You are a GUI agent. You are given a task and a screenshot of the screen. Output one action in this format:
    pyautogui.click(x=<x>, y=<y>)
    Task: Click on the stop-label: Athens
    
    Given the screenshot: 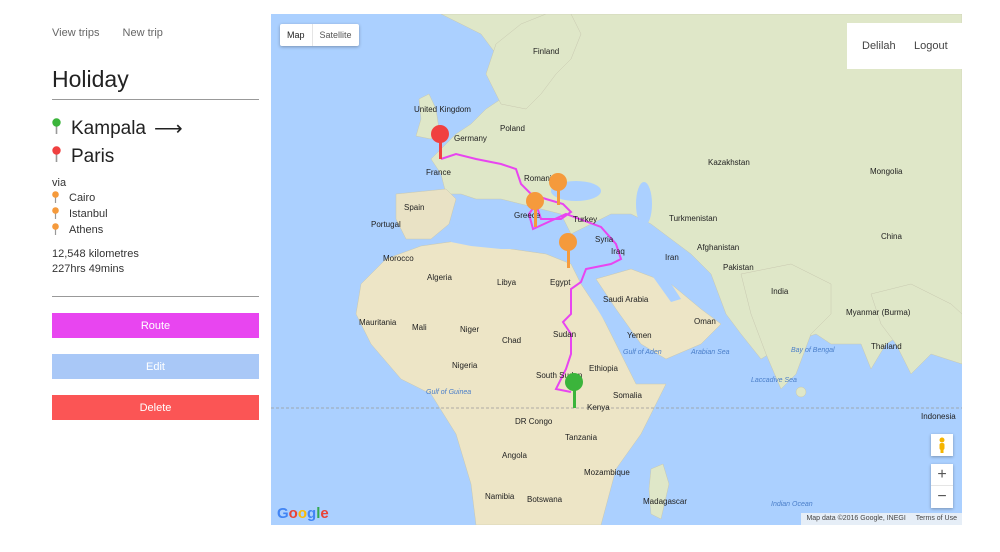 What is the action you would take?
    pyautogui.click(x=86, y=230)
    